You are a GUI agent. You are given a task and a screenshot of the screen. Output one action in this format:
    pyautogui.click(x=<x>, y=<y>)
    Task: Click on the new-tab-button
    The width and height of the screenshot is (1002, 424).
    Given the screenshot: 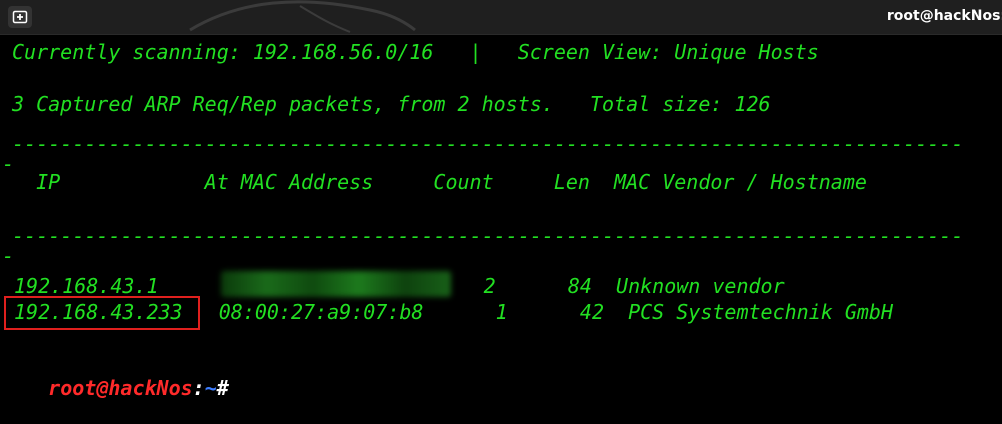 What is the action you would take?
    pyautogui.click(x=20, y=17)
    